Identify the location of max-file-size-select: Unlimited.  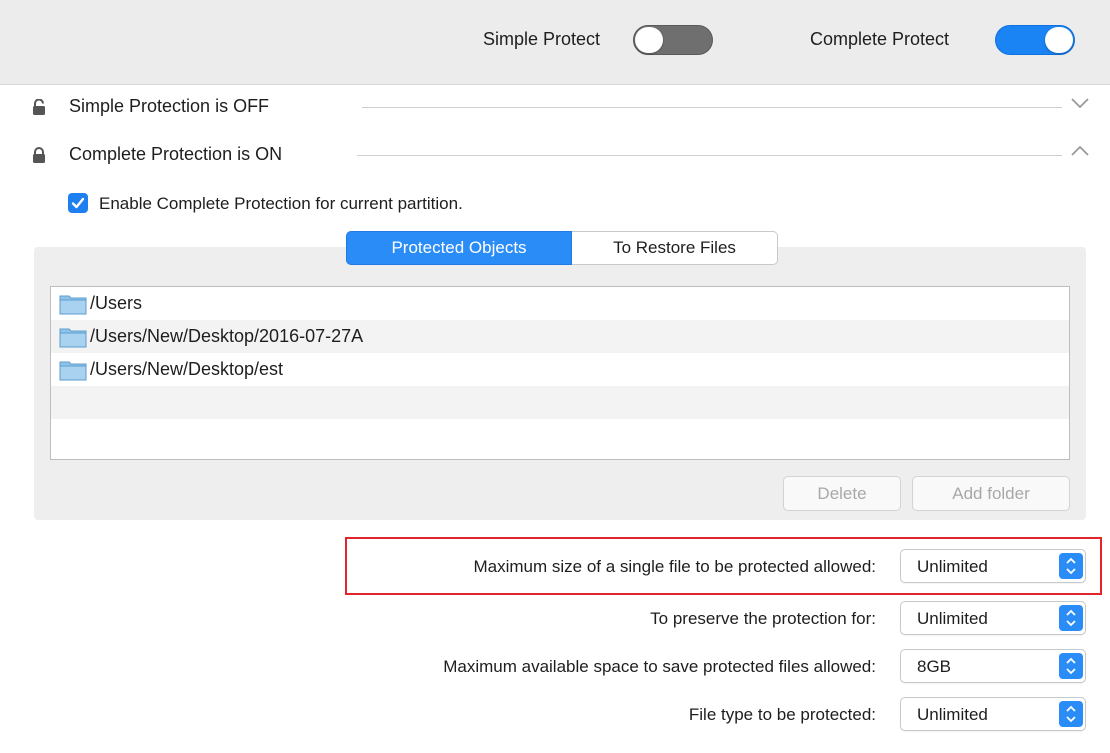
(993, 566).